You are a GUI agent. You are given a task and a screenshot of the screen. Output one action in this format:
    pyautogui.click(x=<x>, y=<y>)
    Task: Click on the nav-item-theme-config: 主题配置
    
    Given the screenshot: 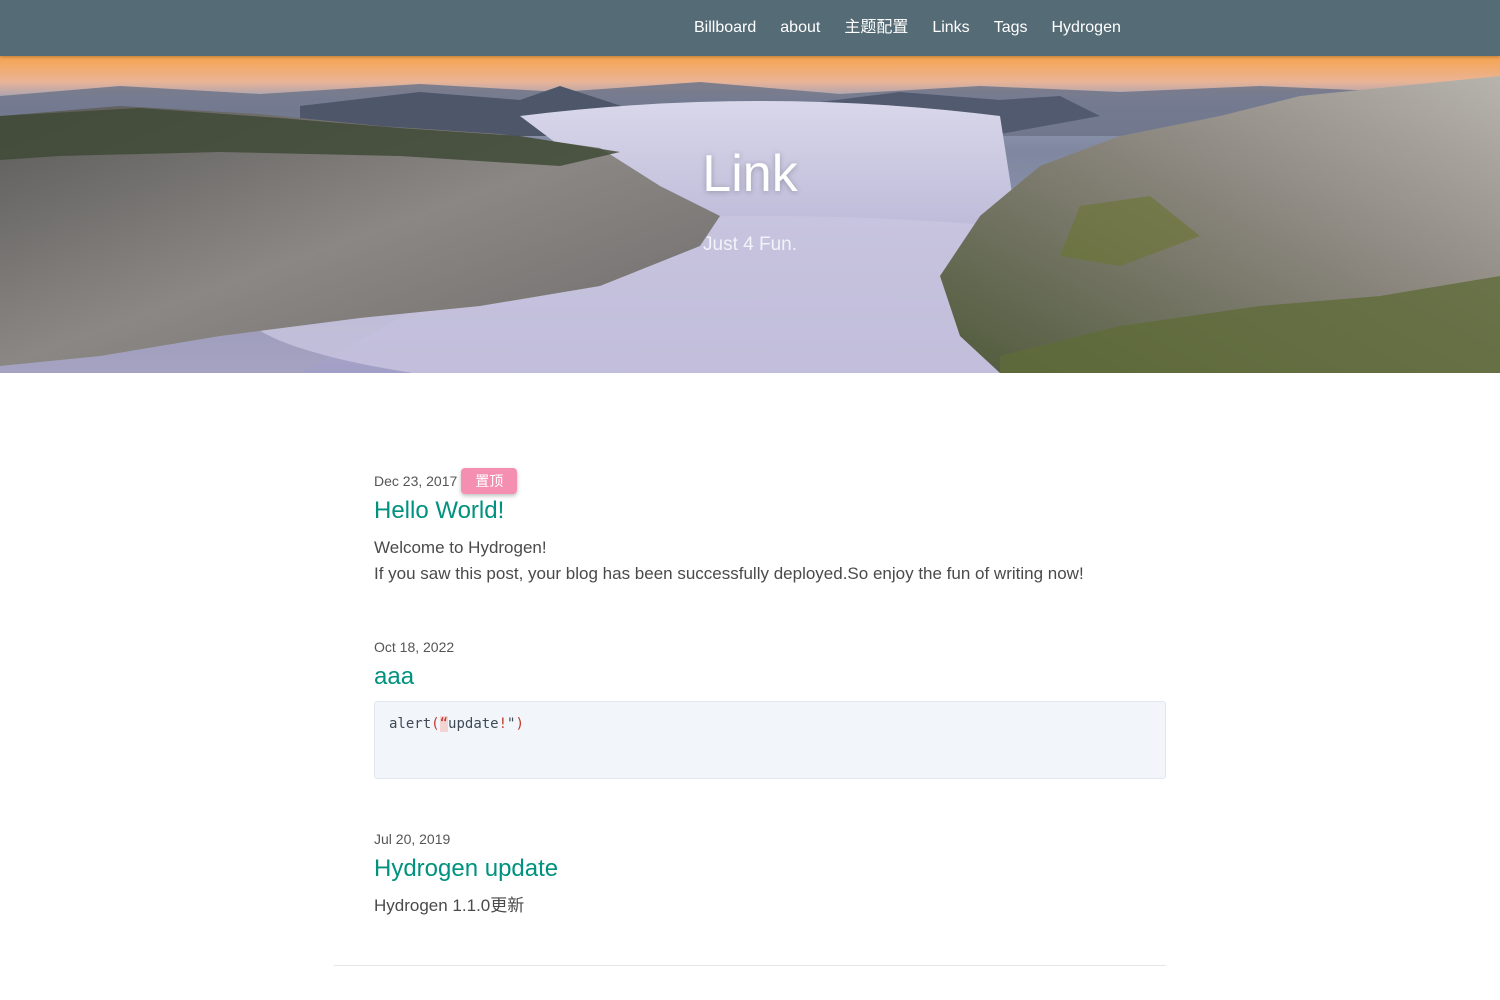 What is the action you would take?
    pyautogui.click(x=876, y=28)
    